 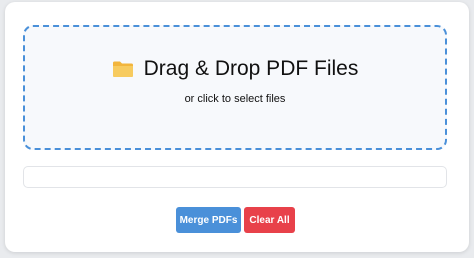 I want to click on dropzone-subtitle: or click to select files, so click(x=235, y=99).